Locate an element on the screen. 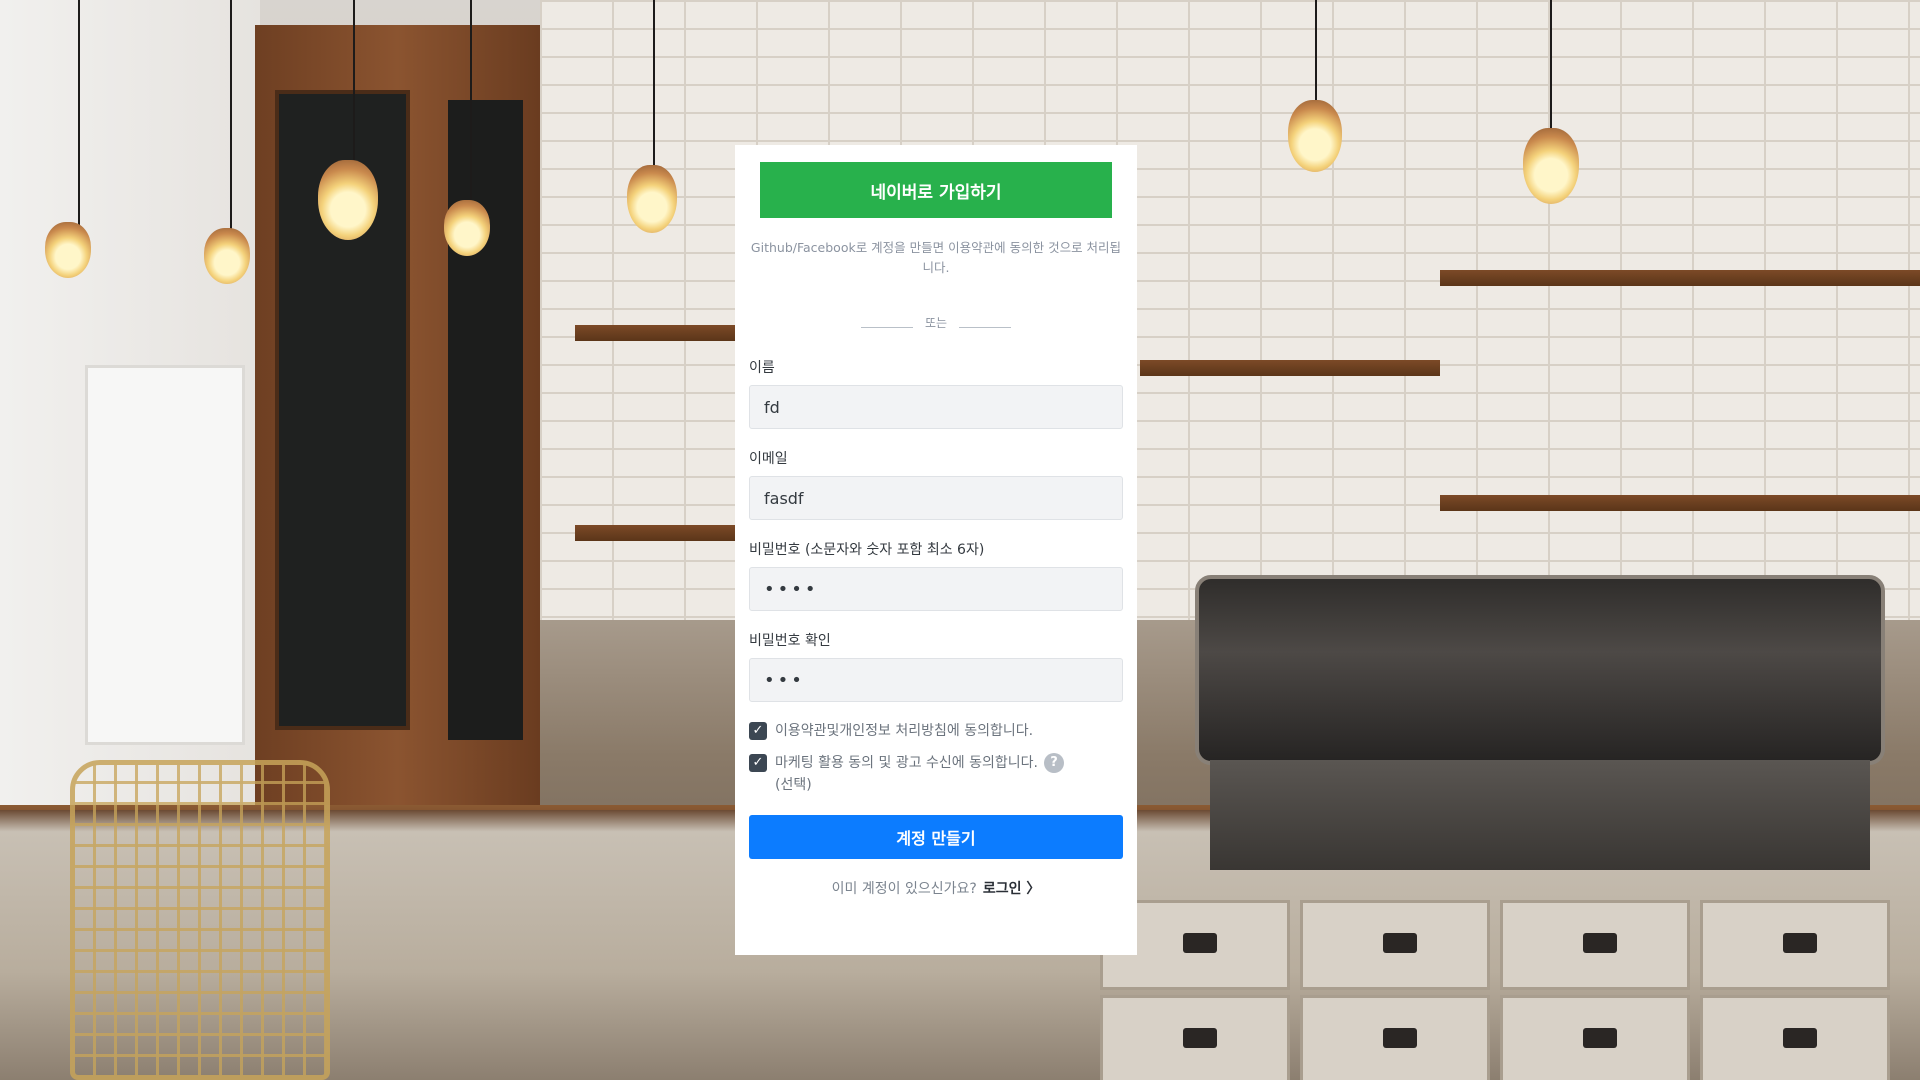 The width and height of the screenshot is (1920, 1080). login-prompt-row: 이미 계정이 있으신가요? 로그인 〉 is located at coordinates (936, 888).